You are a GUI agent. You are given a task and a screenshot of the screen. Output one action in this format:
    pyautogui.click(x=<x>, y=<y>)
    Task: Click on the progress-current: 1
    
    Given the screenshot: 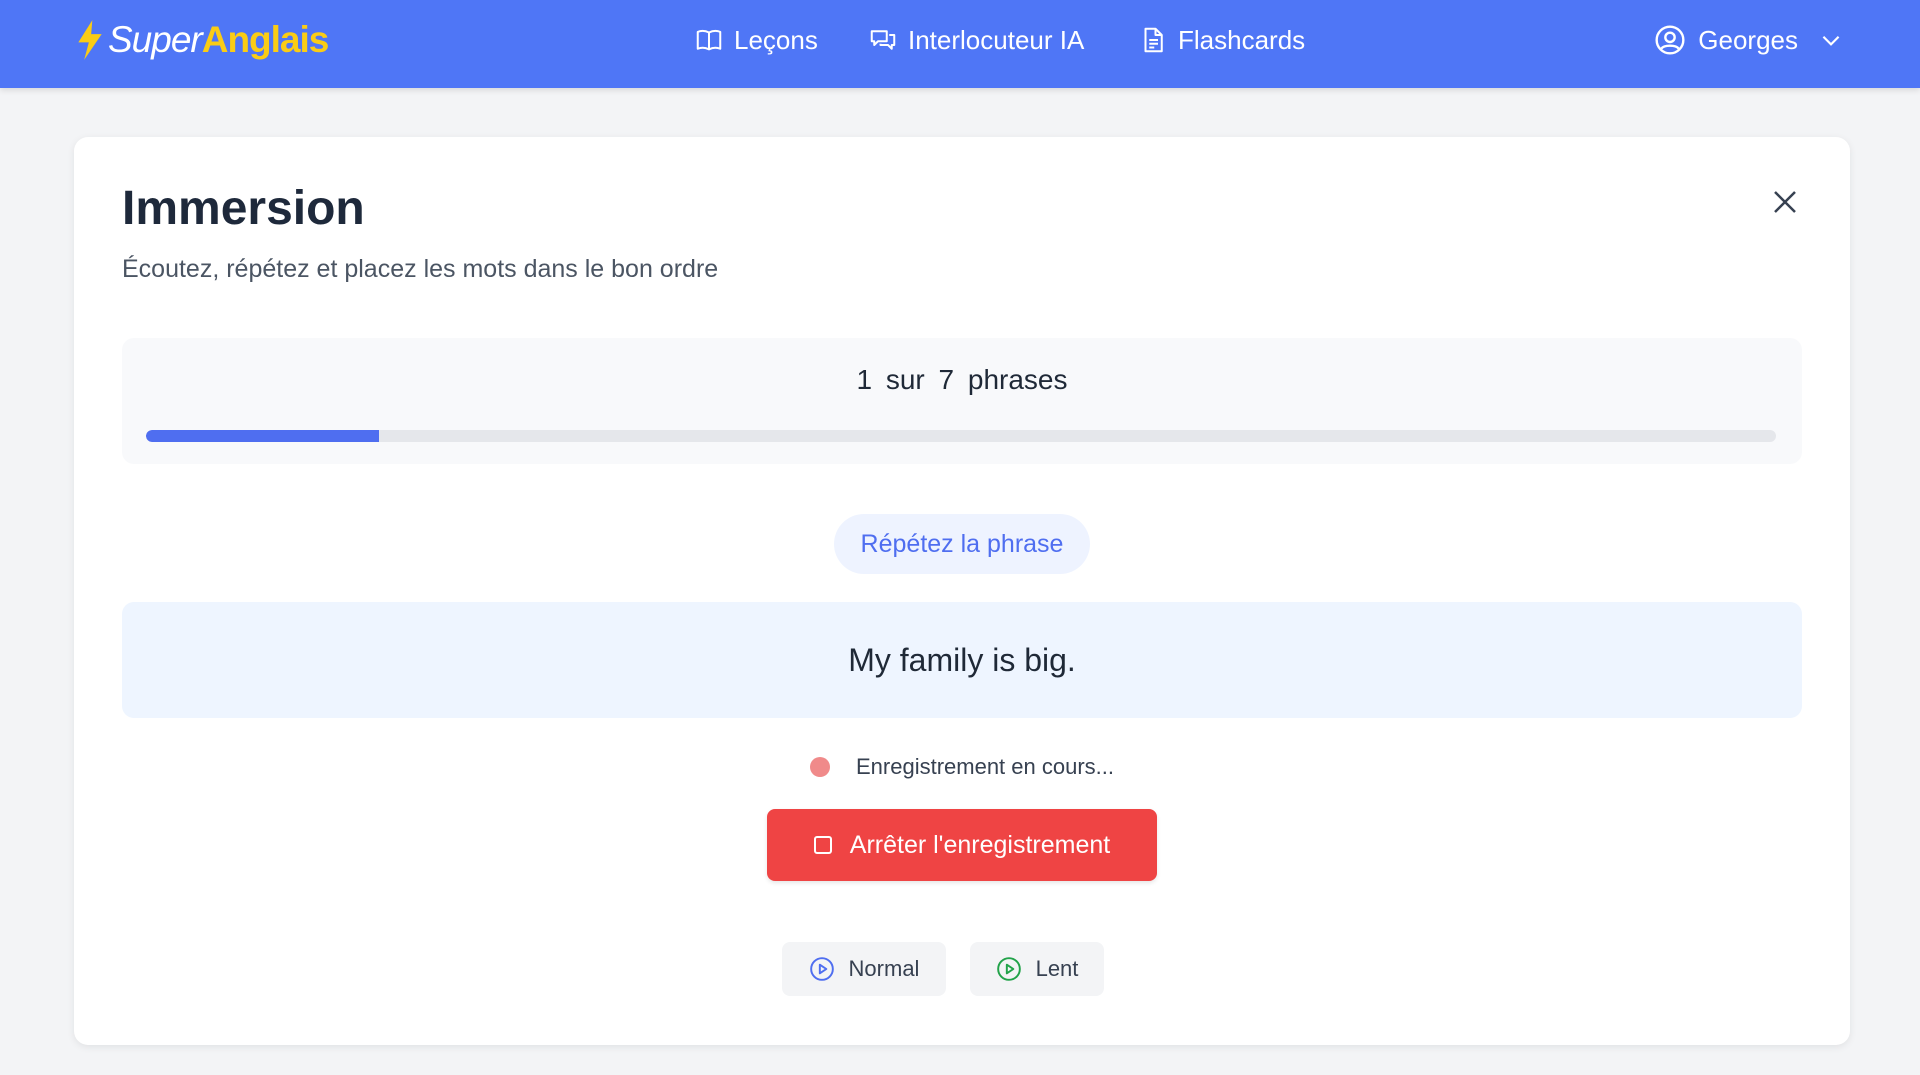 What is the action you would take?
    pyautogui.click(x=864, y=379)
    